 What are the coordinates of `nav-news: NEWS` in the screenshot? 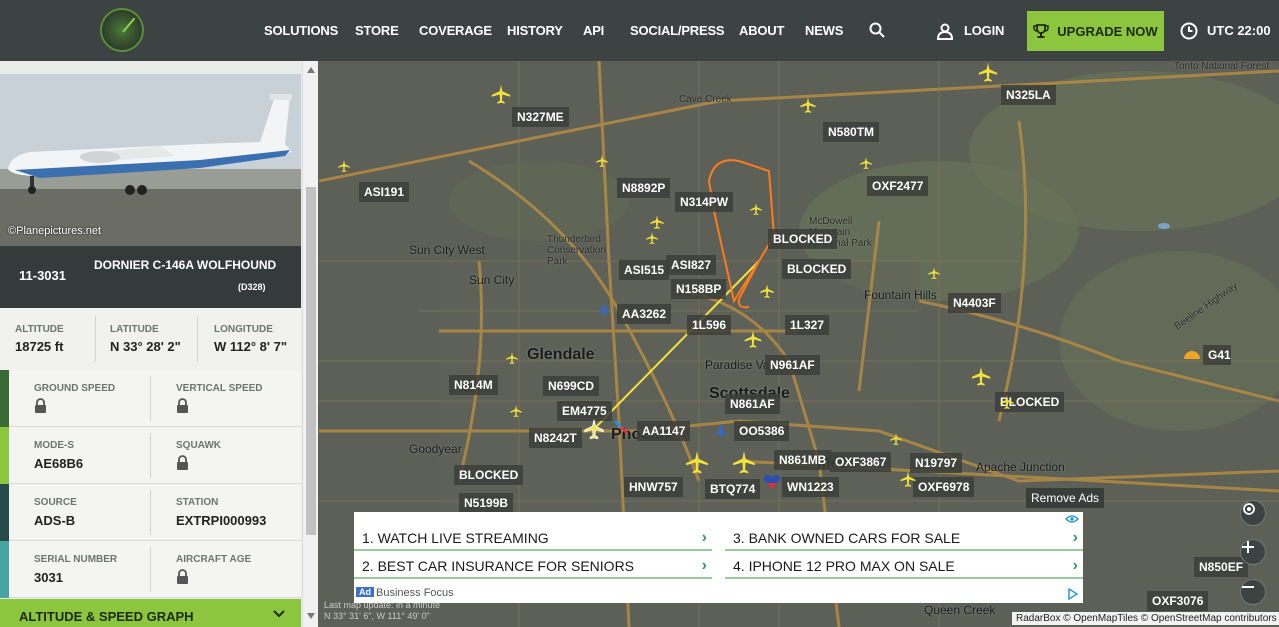 It's located at (824, 30).